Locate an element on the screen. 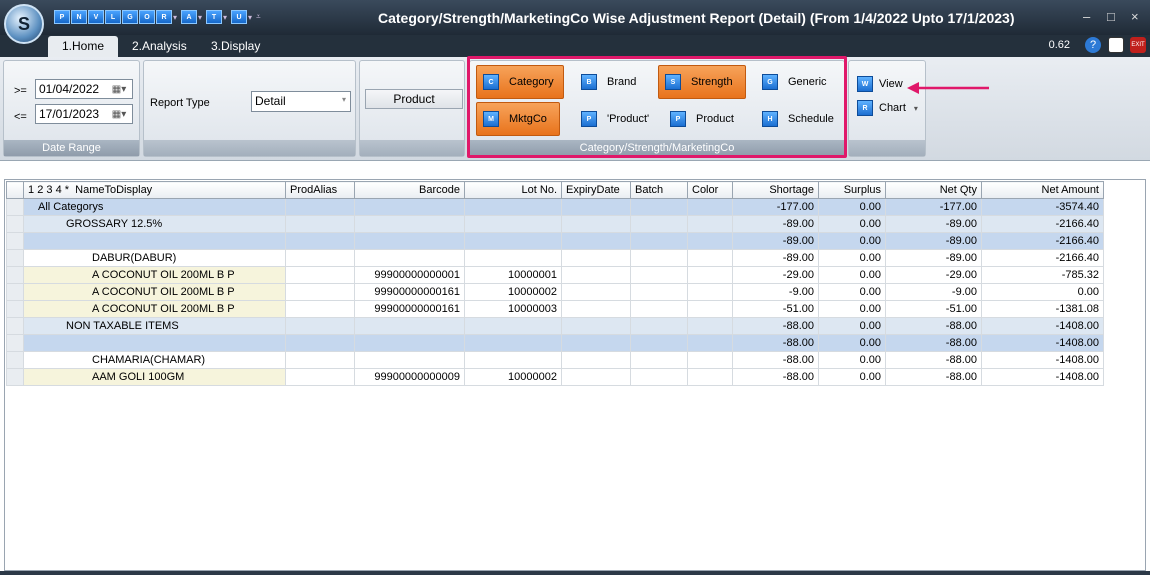 The height and width of the screenshot is (575, 1150). cell-expiry is located at coordinates (596, 360).